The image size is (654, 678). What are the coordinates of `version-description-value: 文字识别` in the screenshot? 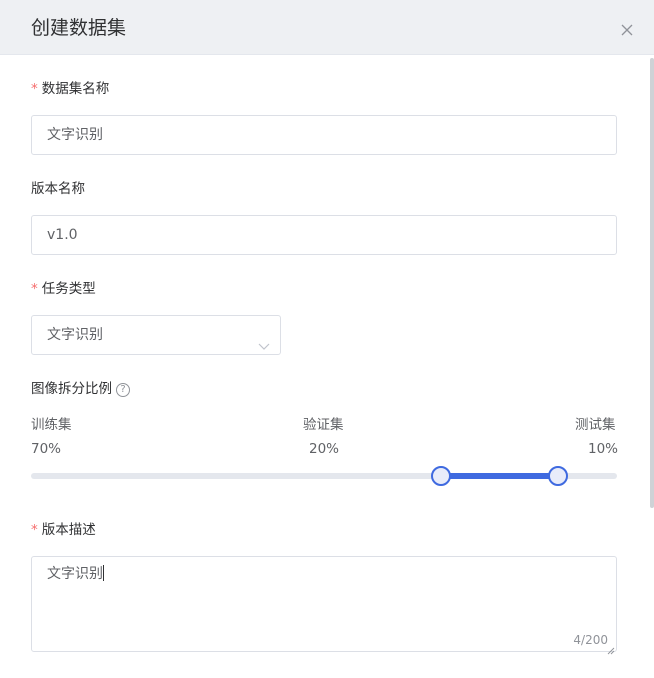 It's located at (75, 574).